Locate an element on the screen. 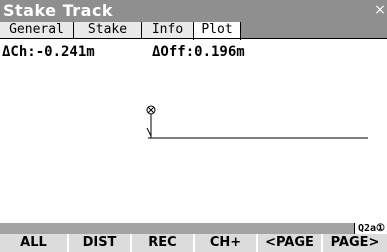  close-icon: × is located at coordinates (380, 10).